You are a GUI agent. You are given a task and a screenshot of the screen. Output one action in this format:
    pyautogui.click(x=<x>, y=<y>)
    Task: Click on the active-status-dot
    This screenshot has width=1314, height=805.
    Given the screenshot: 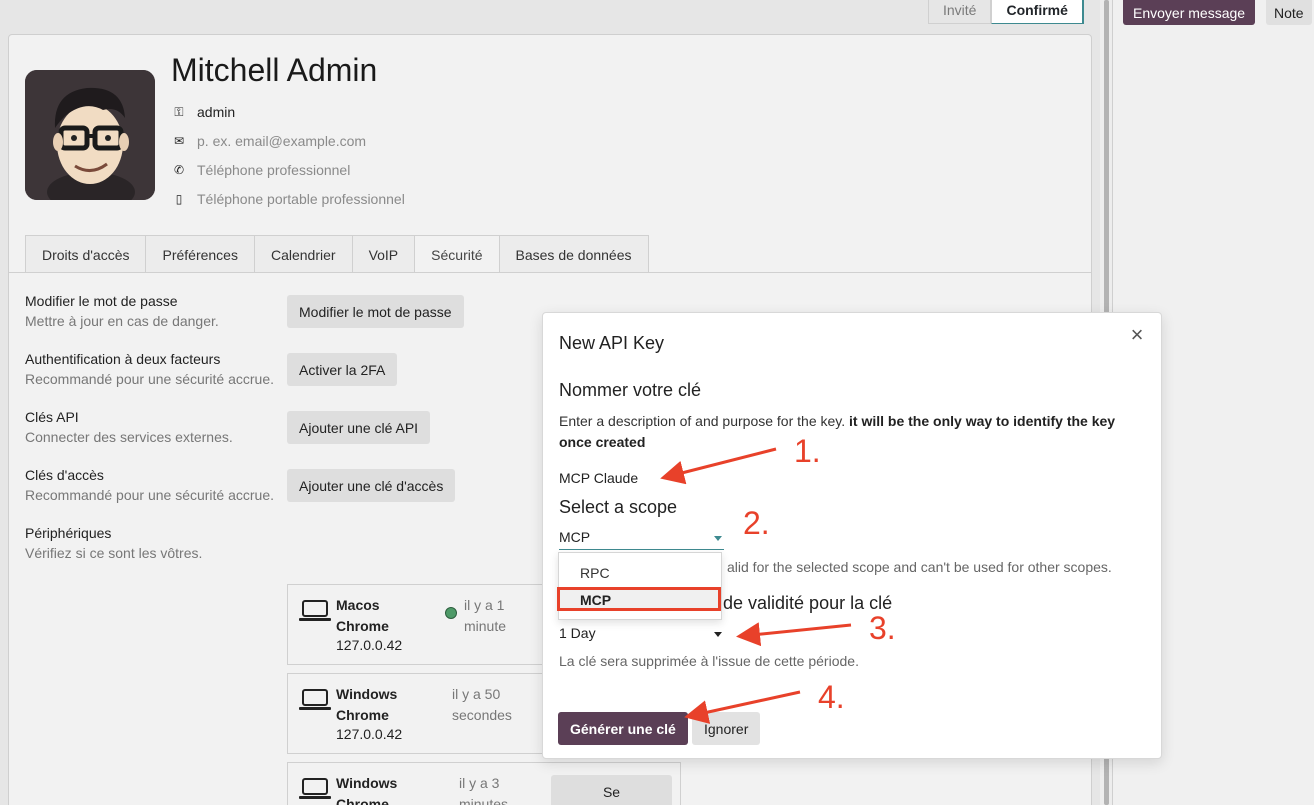 What is the action you would take?
    pyautogui.click(x=451, y=613)
    